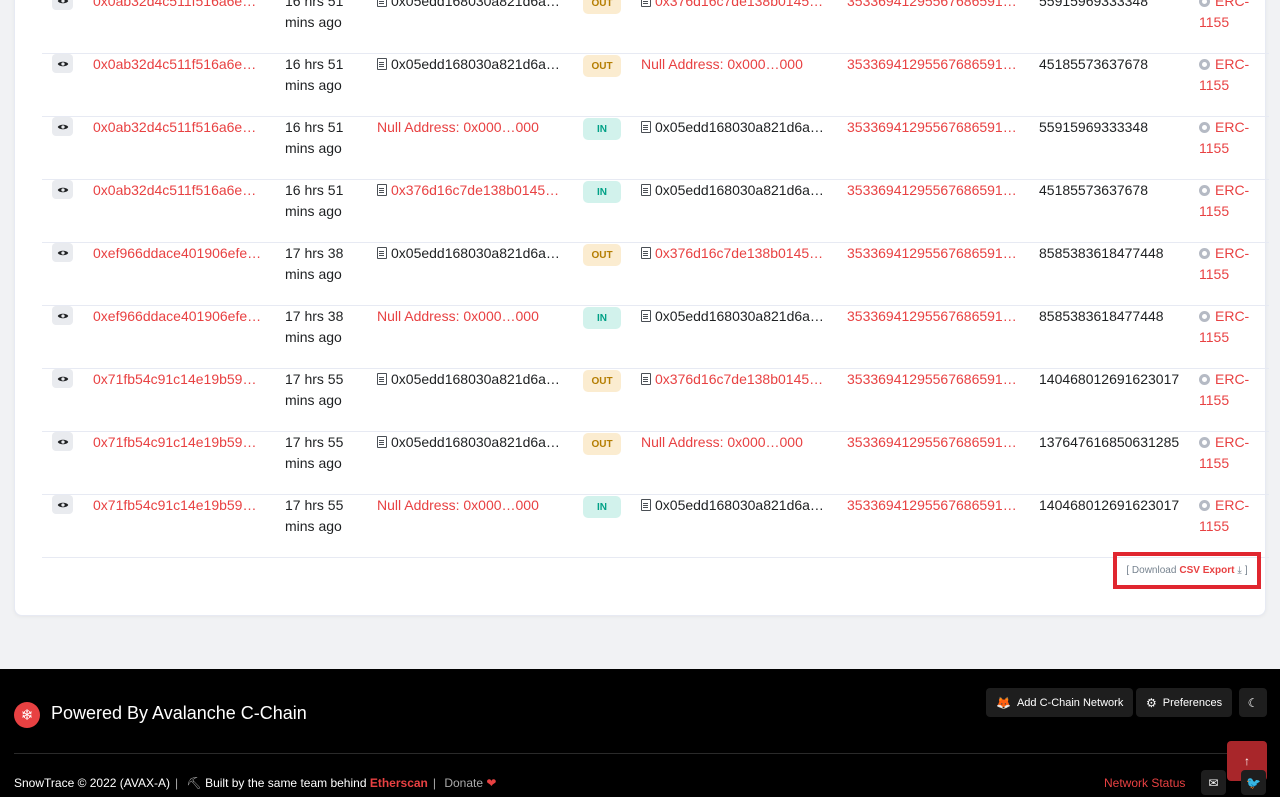 This screenshot has width=1280, height=797. I want to click on twitter-icon: 🐦, so click(1253, 782).